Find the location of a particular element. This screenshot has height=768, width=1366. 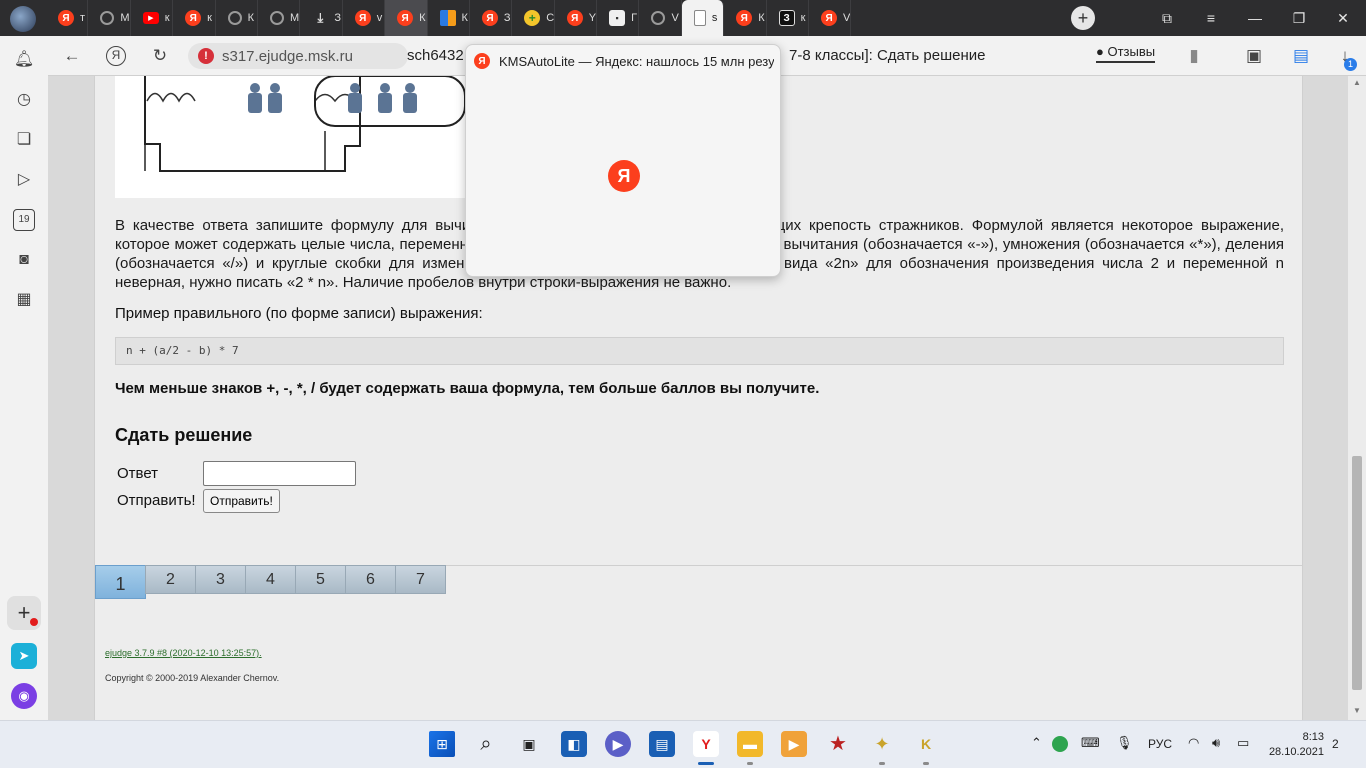

star-app-icon: ★ is located at coordinates (838, 744).